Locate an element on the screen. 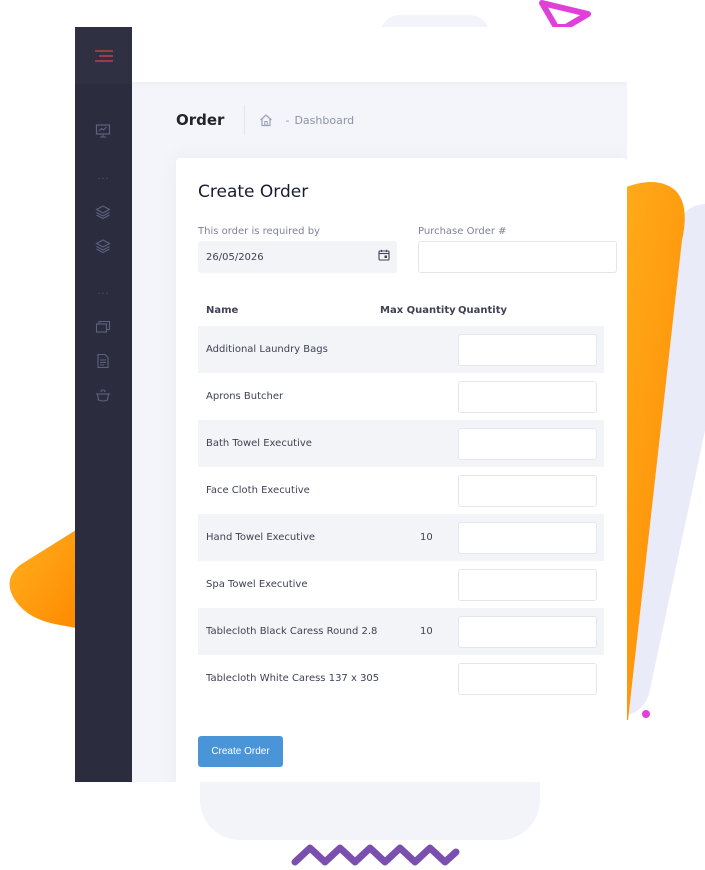  subheader: Order - Dashboard is located at coordinates (379, 120).